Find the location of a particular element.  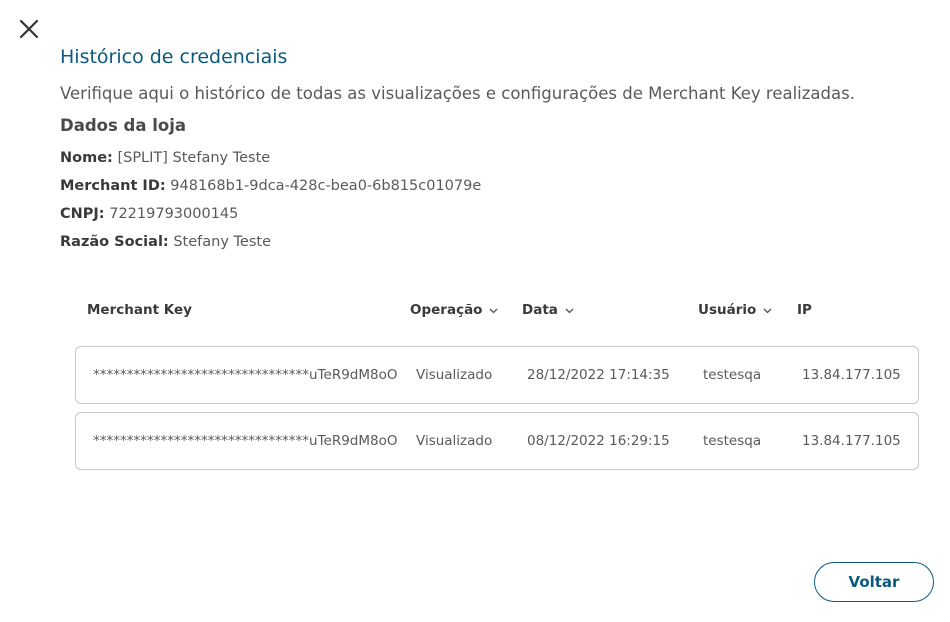

column-label: Operação is located at coordinates (446, 310).